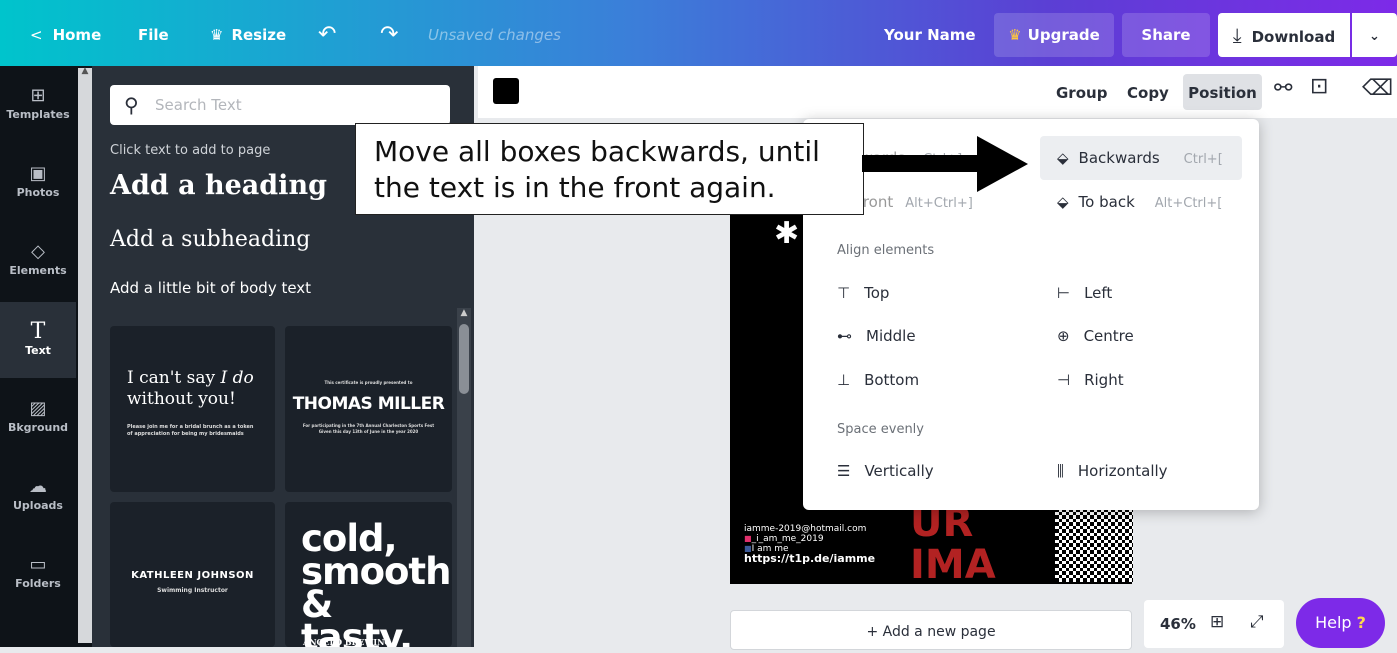 The image size is (1397, 653). Describe the element at coordinates (1122, 471) in the screenshot. I see `option-label: Horizontally` at that location.